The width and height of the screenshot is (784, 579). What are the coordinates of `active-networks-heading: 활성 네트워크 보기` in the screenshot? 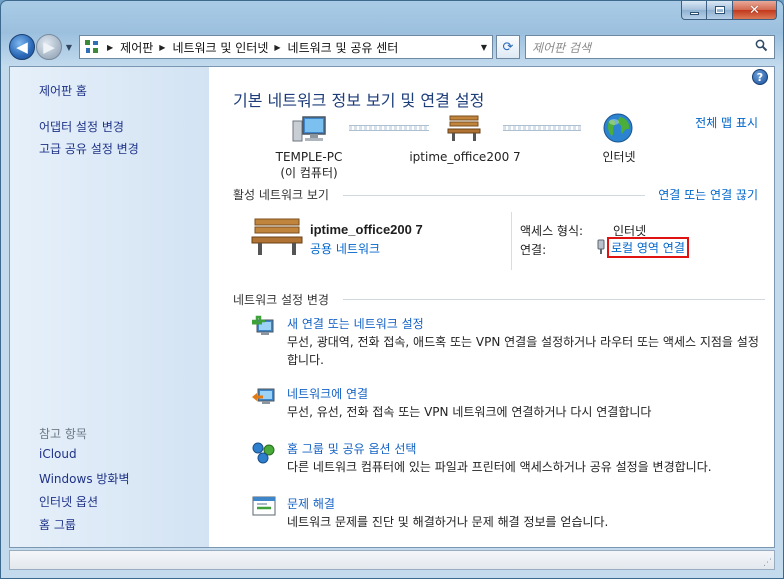 It's located at (281, 195).